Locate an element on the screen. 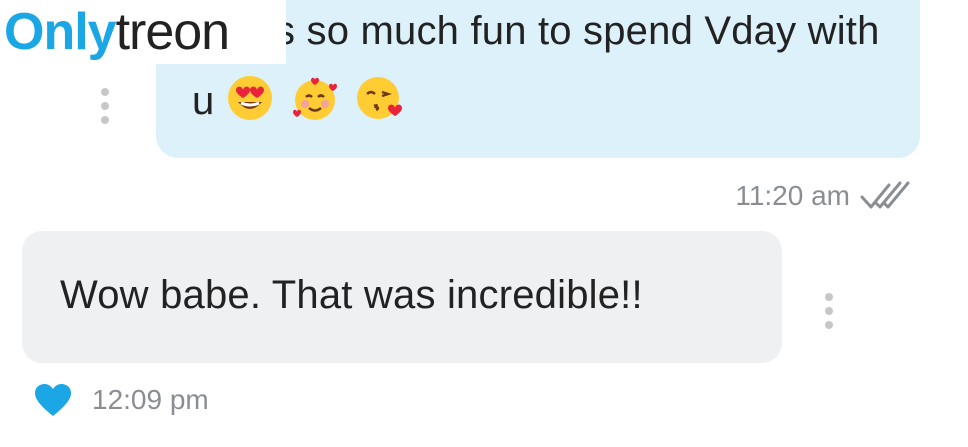 The image size is (968, 447). incoming-message-time: 12:09 pm is located at coordinates (150, 399).